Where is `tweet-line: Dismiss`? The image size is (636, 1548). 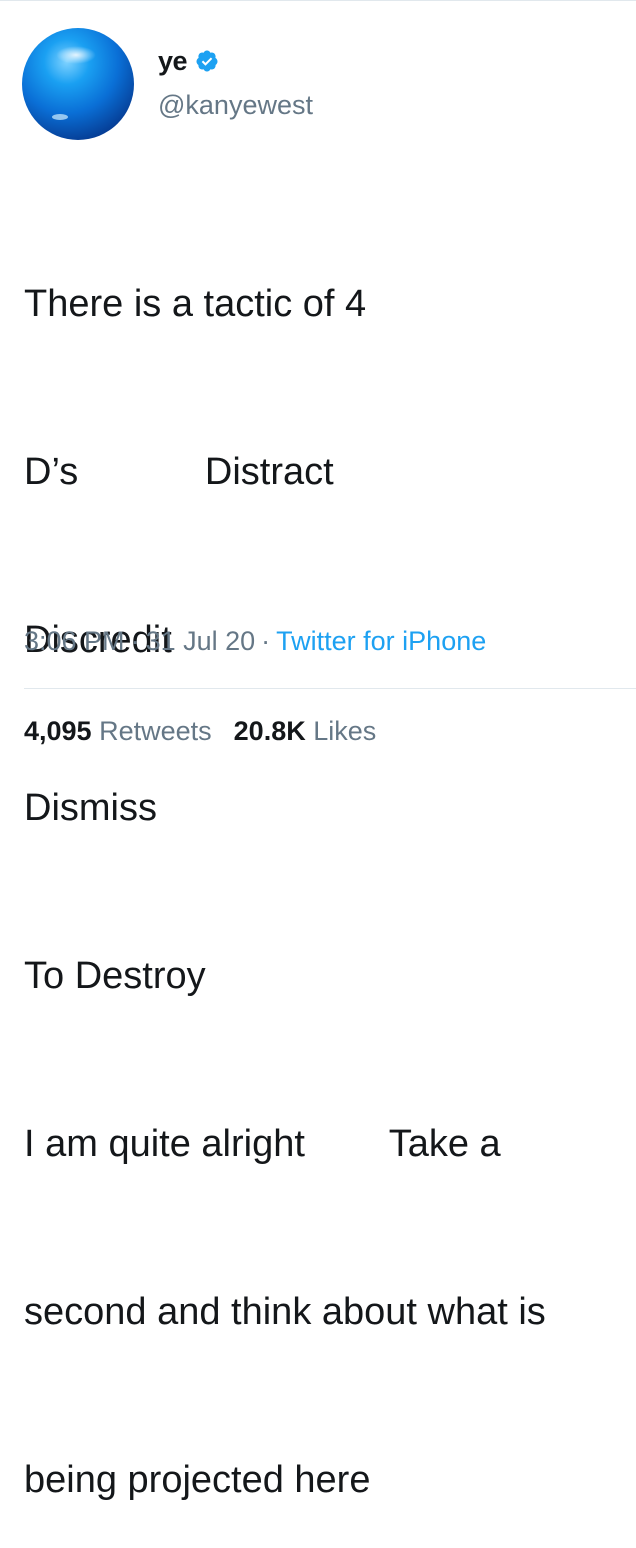 tweet-line: Dismiss is located at coordinates (90, 808).